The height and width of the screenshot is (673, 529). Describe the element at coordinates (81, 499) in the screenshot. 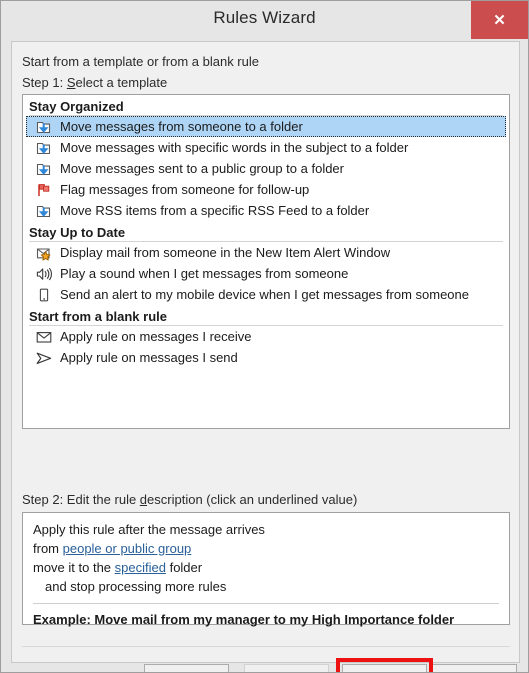

I see `step2-label-prefix: Step 2: Edit the rule` at that location.